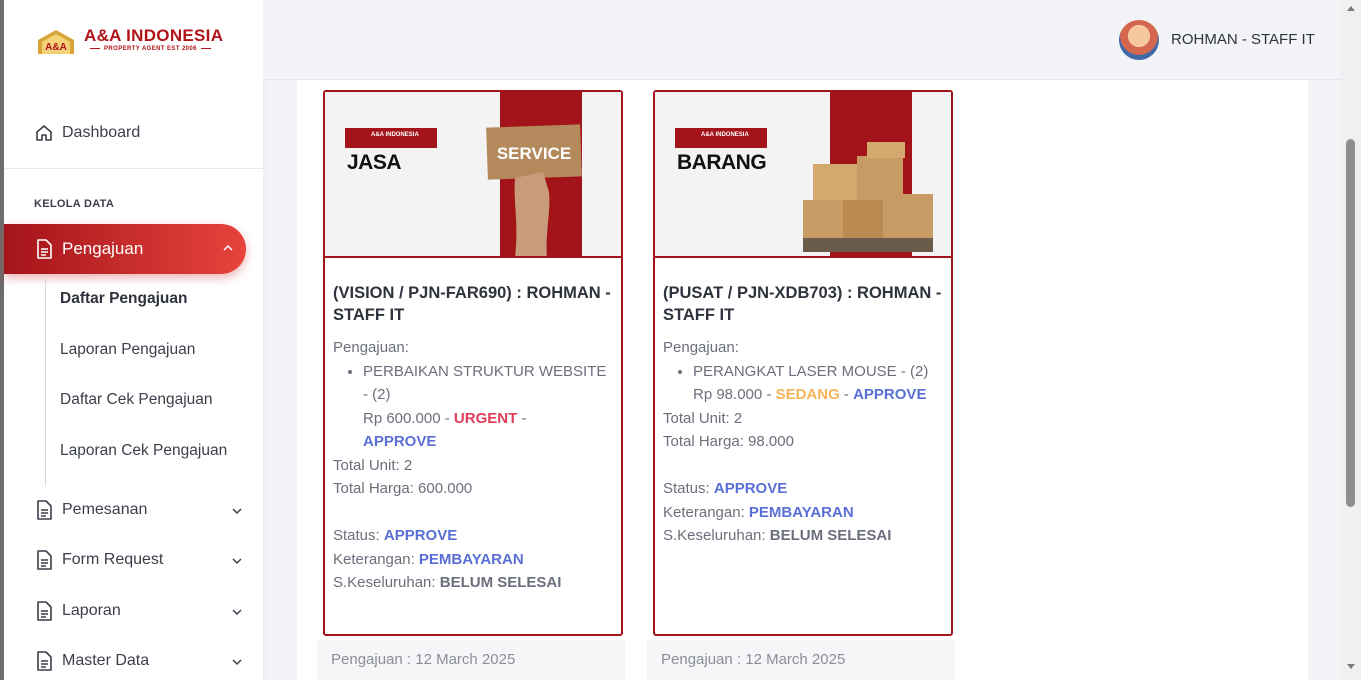 The image size is (1361, 680). Describe the element at coordinates (868, 197) in the screenshot. I see `boxes-icon` at that location.